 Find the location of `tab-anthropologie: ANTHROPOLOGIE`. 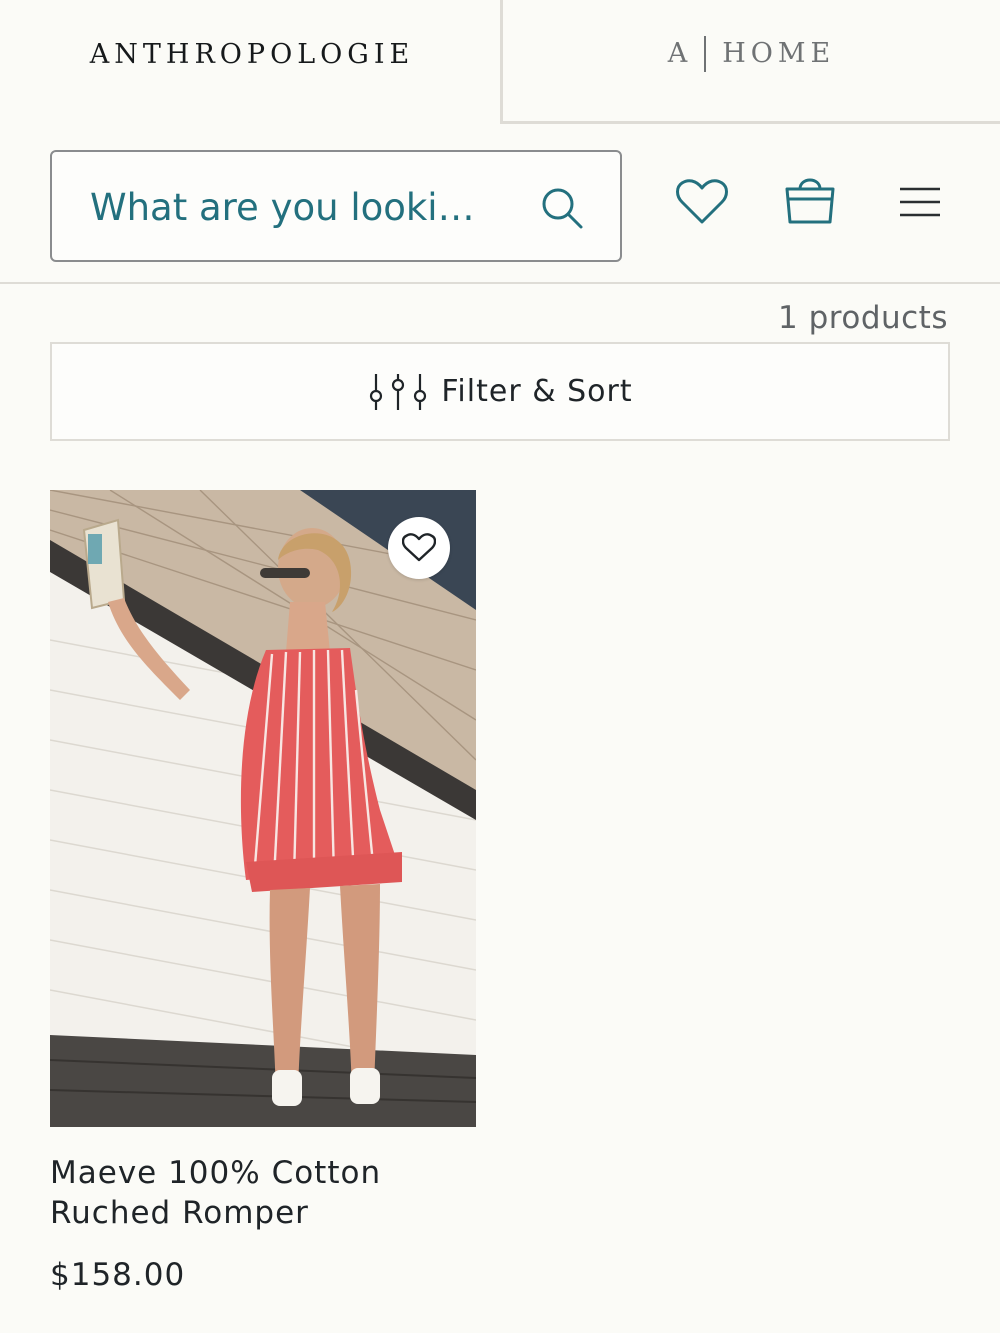

tab-anthropologie: ANTHROPOLOGIE is located at coordinates (250, 54).